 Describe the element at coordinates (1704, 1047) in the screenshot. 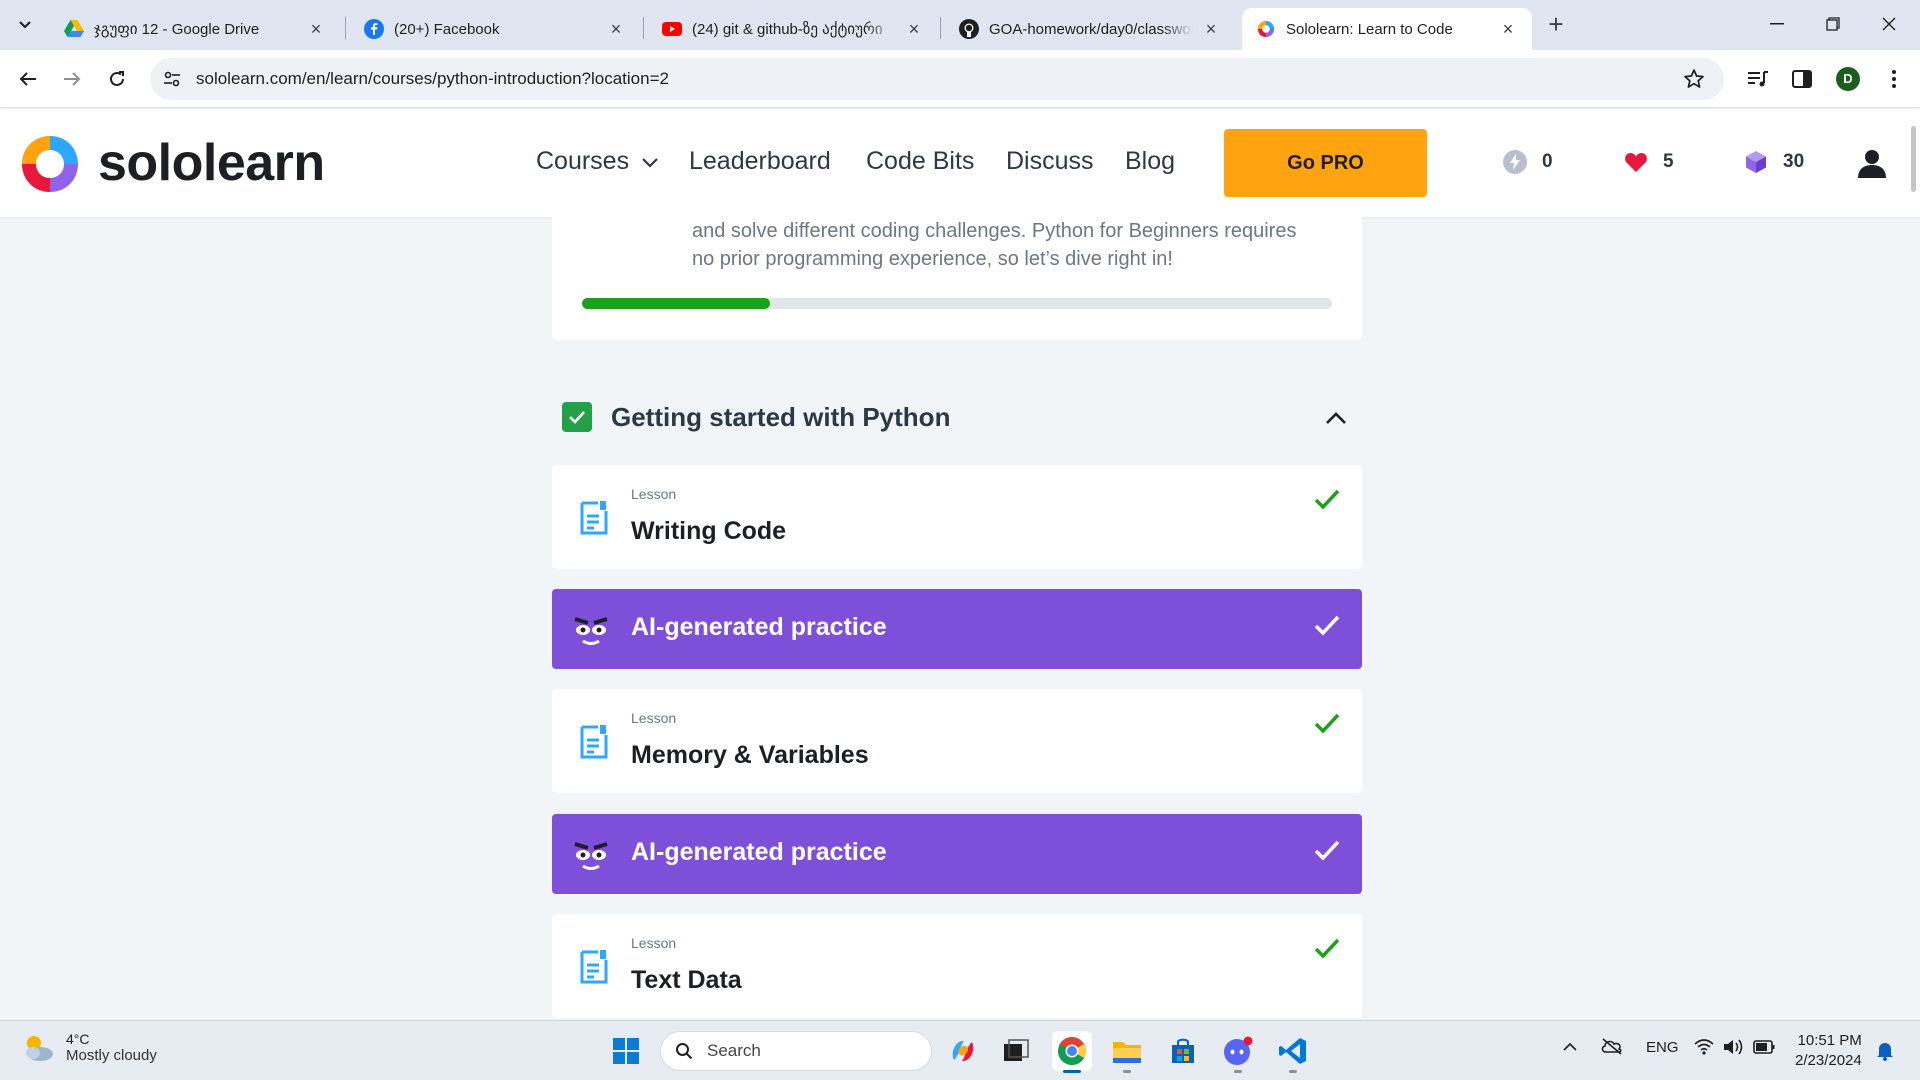

I see `wifi-icon` at that location.